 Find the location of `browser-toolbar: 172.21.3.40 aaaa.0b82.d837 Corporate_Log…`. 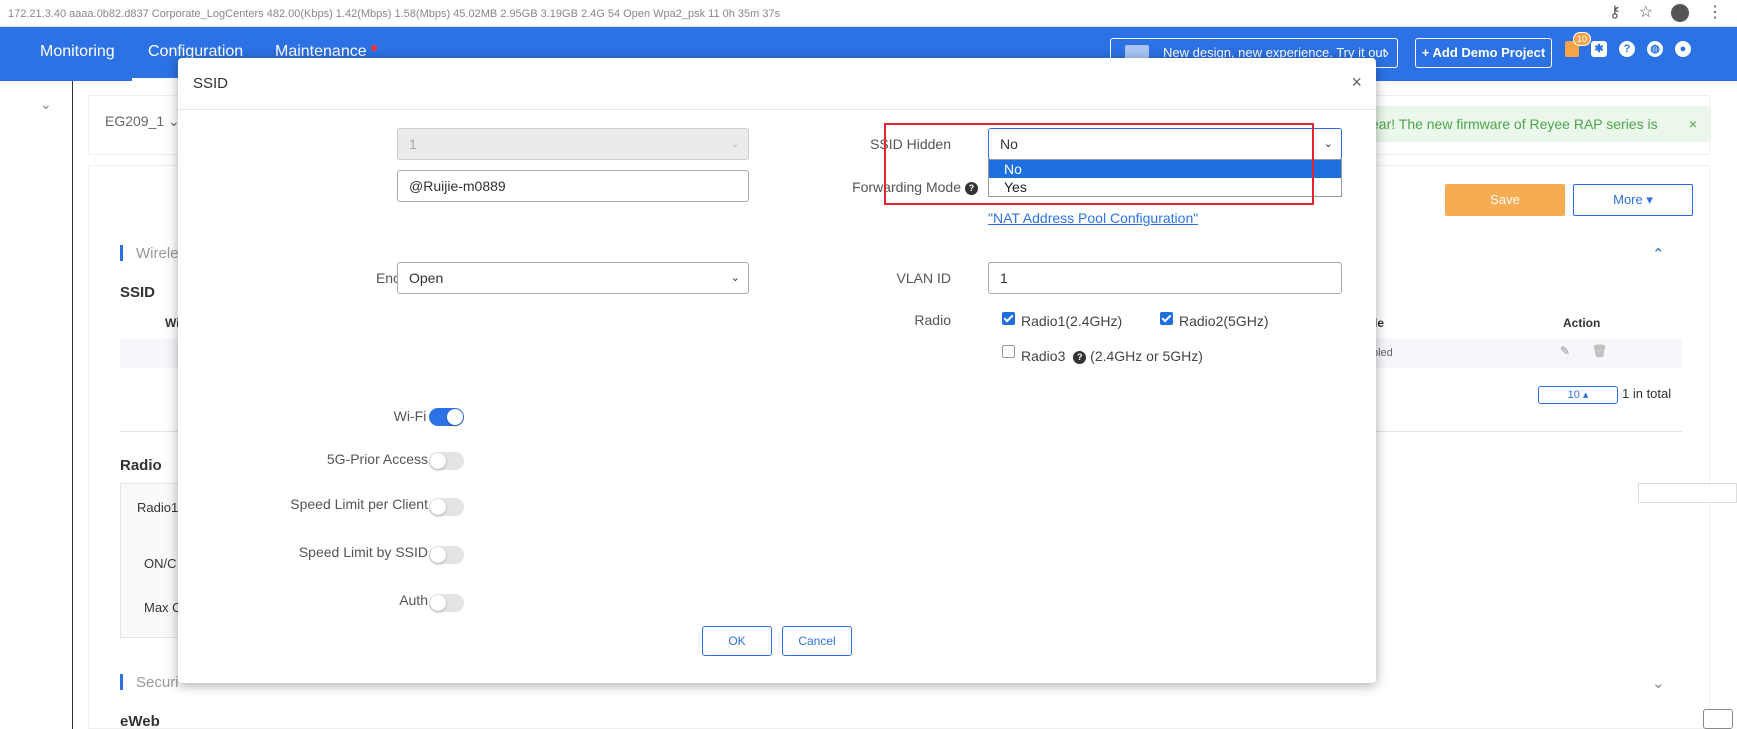

browser-toolbar: 172.21.3.40 aaaa.0b82.d837 Corporate_Log… is located at coordinates (868, 13).